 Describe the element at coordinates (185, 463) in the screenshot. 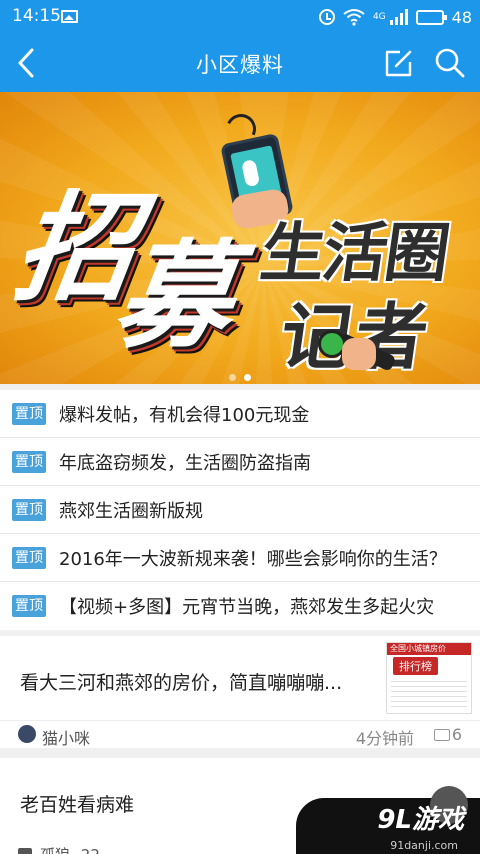

I see `pinned-item-title: 年底盗窃频发，生活圈防盗指南` at that location.